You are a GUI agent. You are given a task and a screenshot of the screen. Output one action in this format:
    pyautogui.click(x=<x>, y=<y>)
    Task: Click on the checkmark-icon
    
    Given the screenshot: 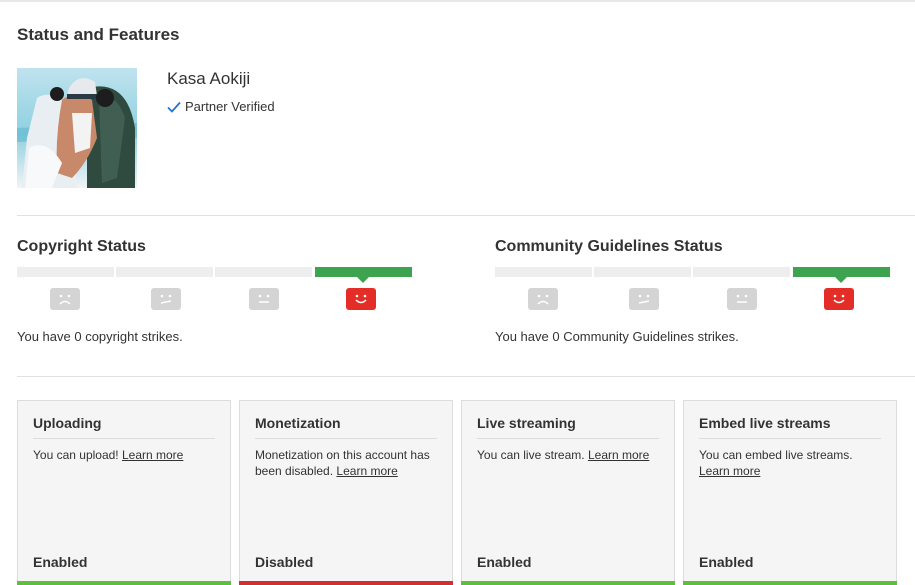 What is the action you would take?
    pyautogui.click(x=174, y=107)
    